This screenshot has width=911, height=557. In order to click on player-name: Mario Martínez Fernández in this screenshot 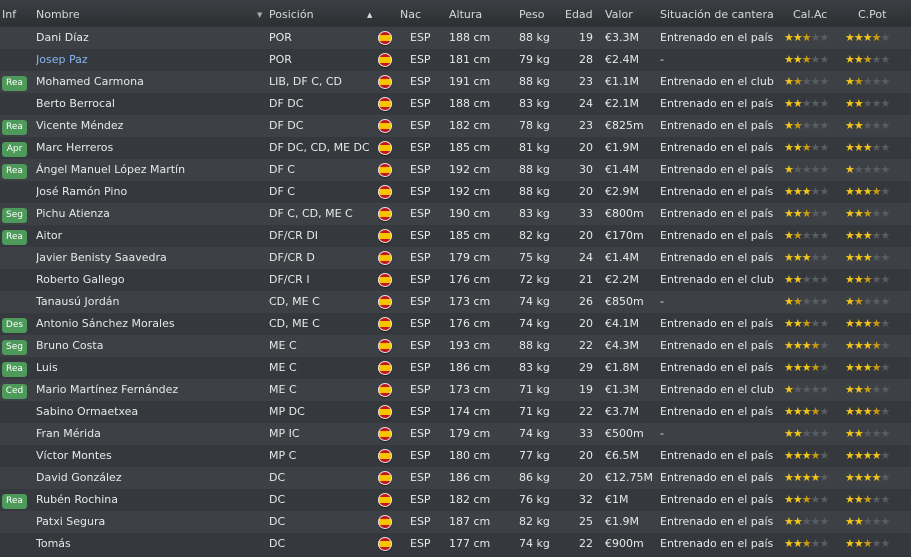, I will do `click(148, 390)`.